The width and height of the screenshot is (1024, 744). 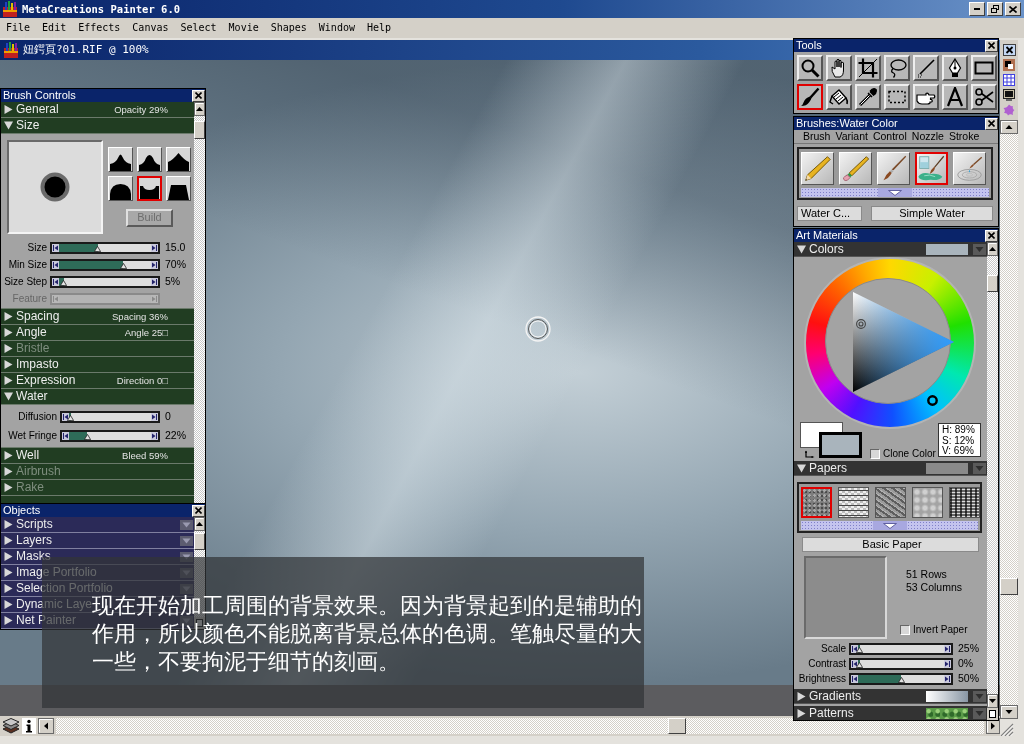 I want to click on menu-item: Movie, so click(x=243, y=28).